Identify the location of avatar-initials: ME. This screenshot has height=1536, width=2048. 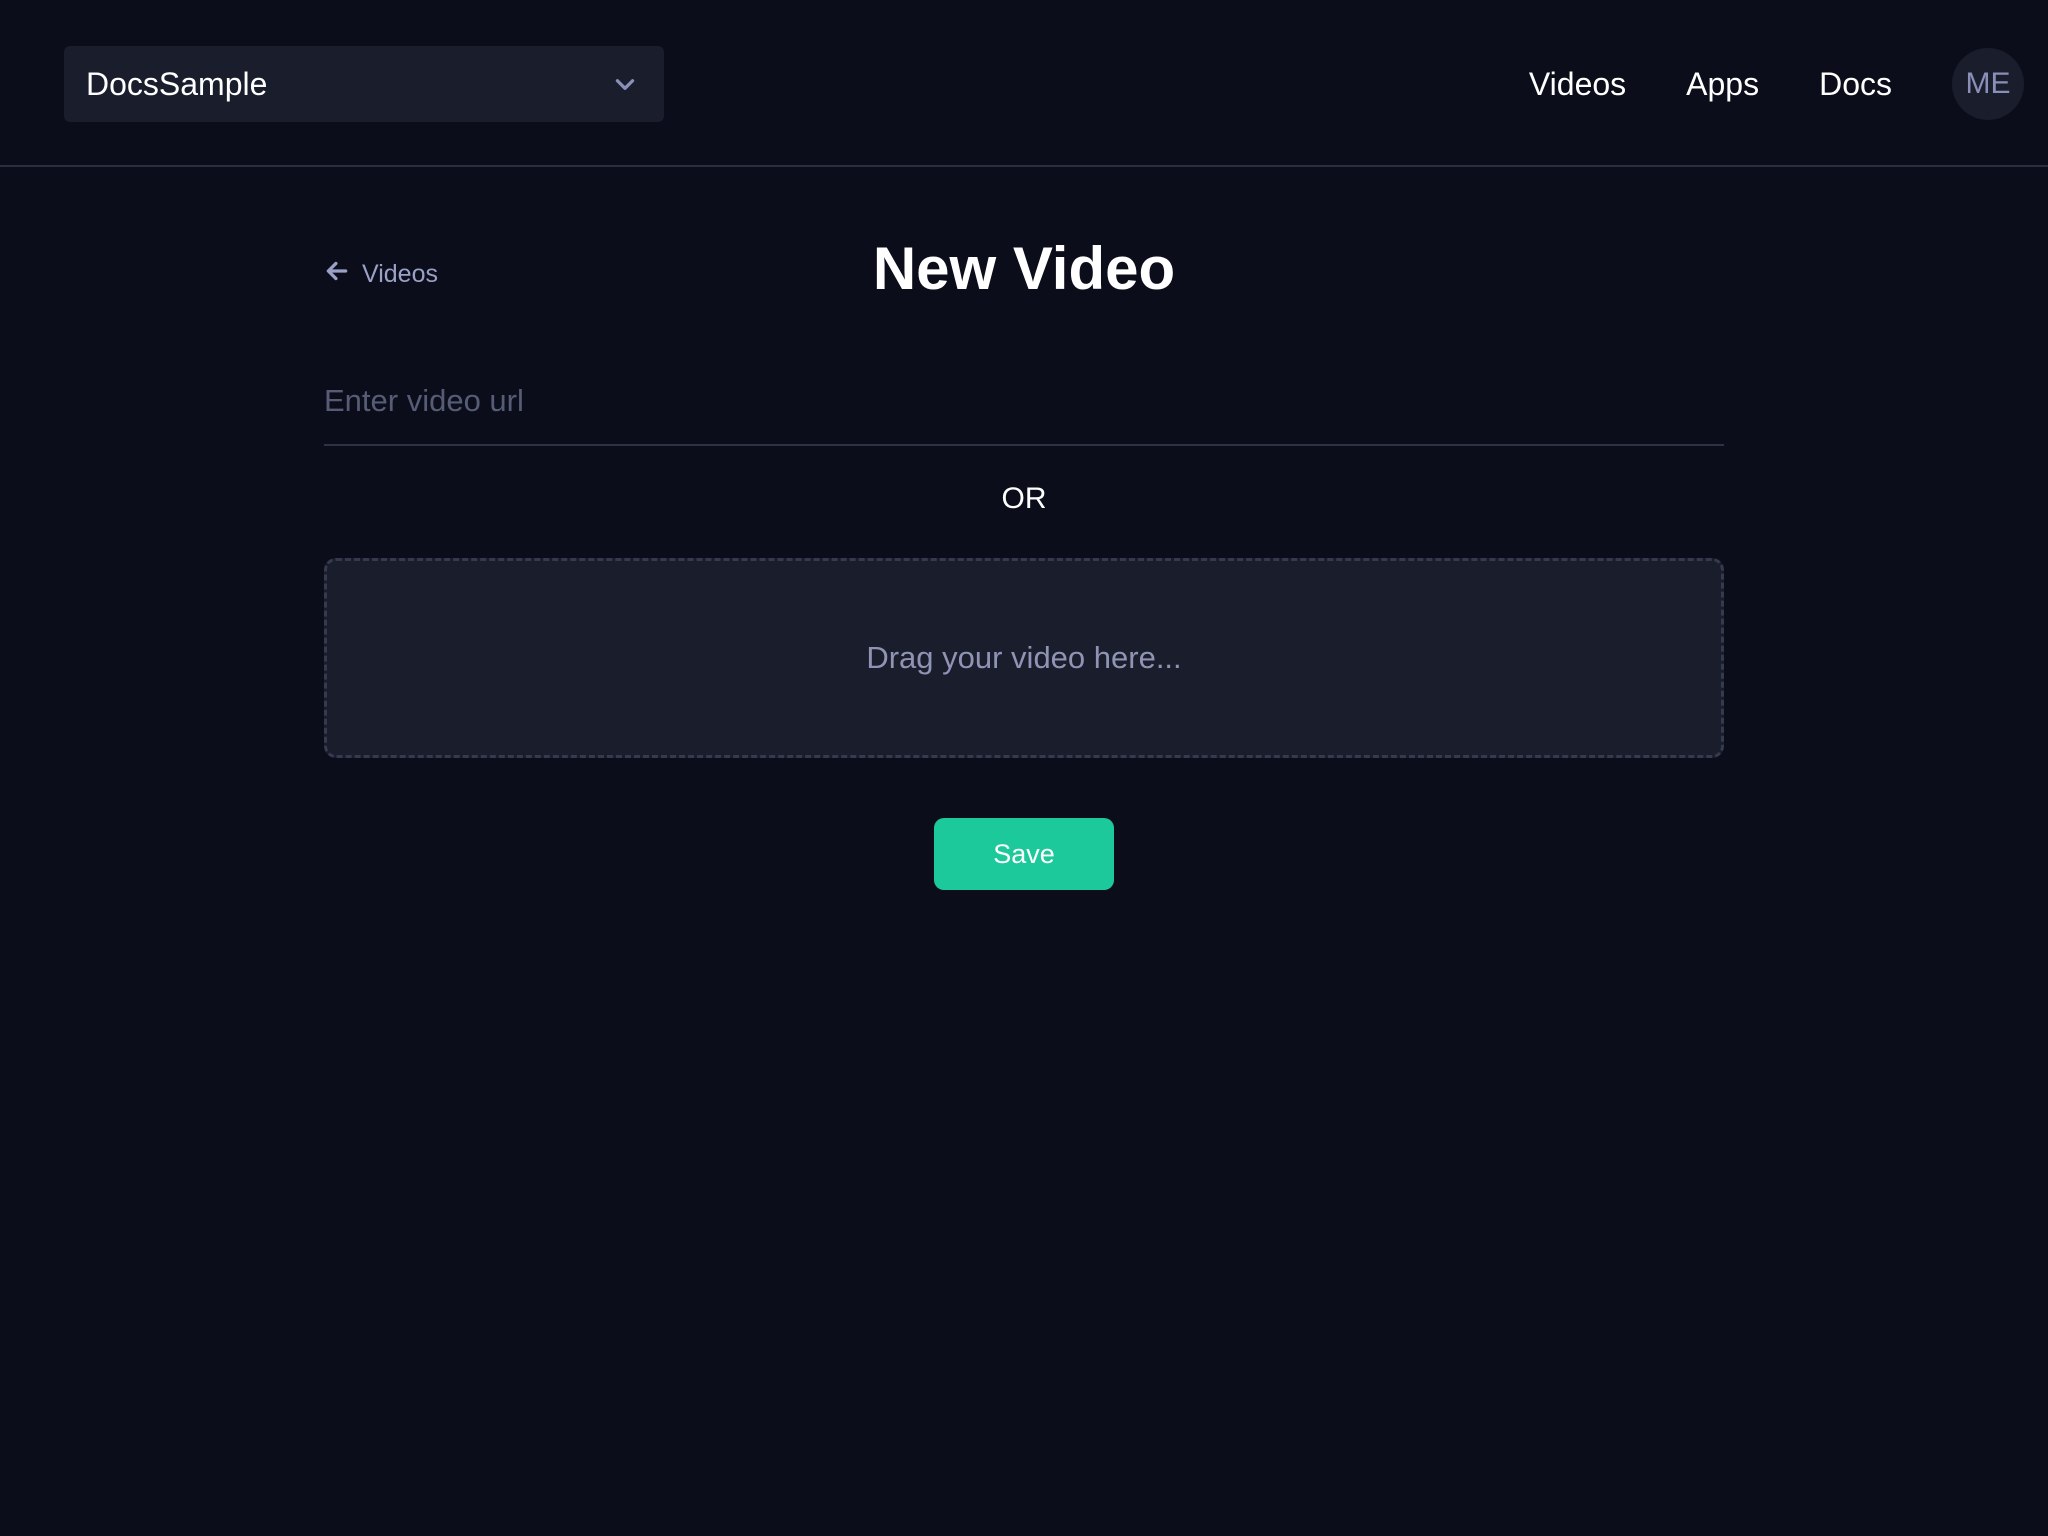
(1988, 83).